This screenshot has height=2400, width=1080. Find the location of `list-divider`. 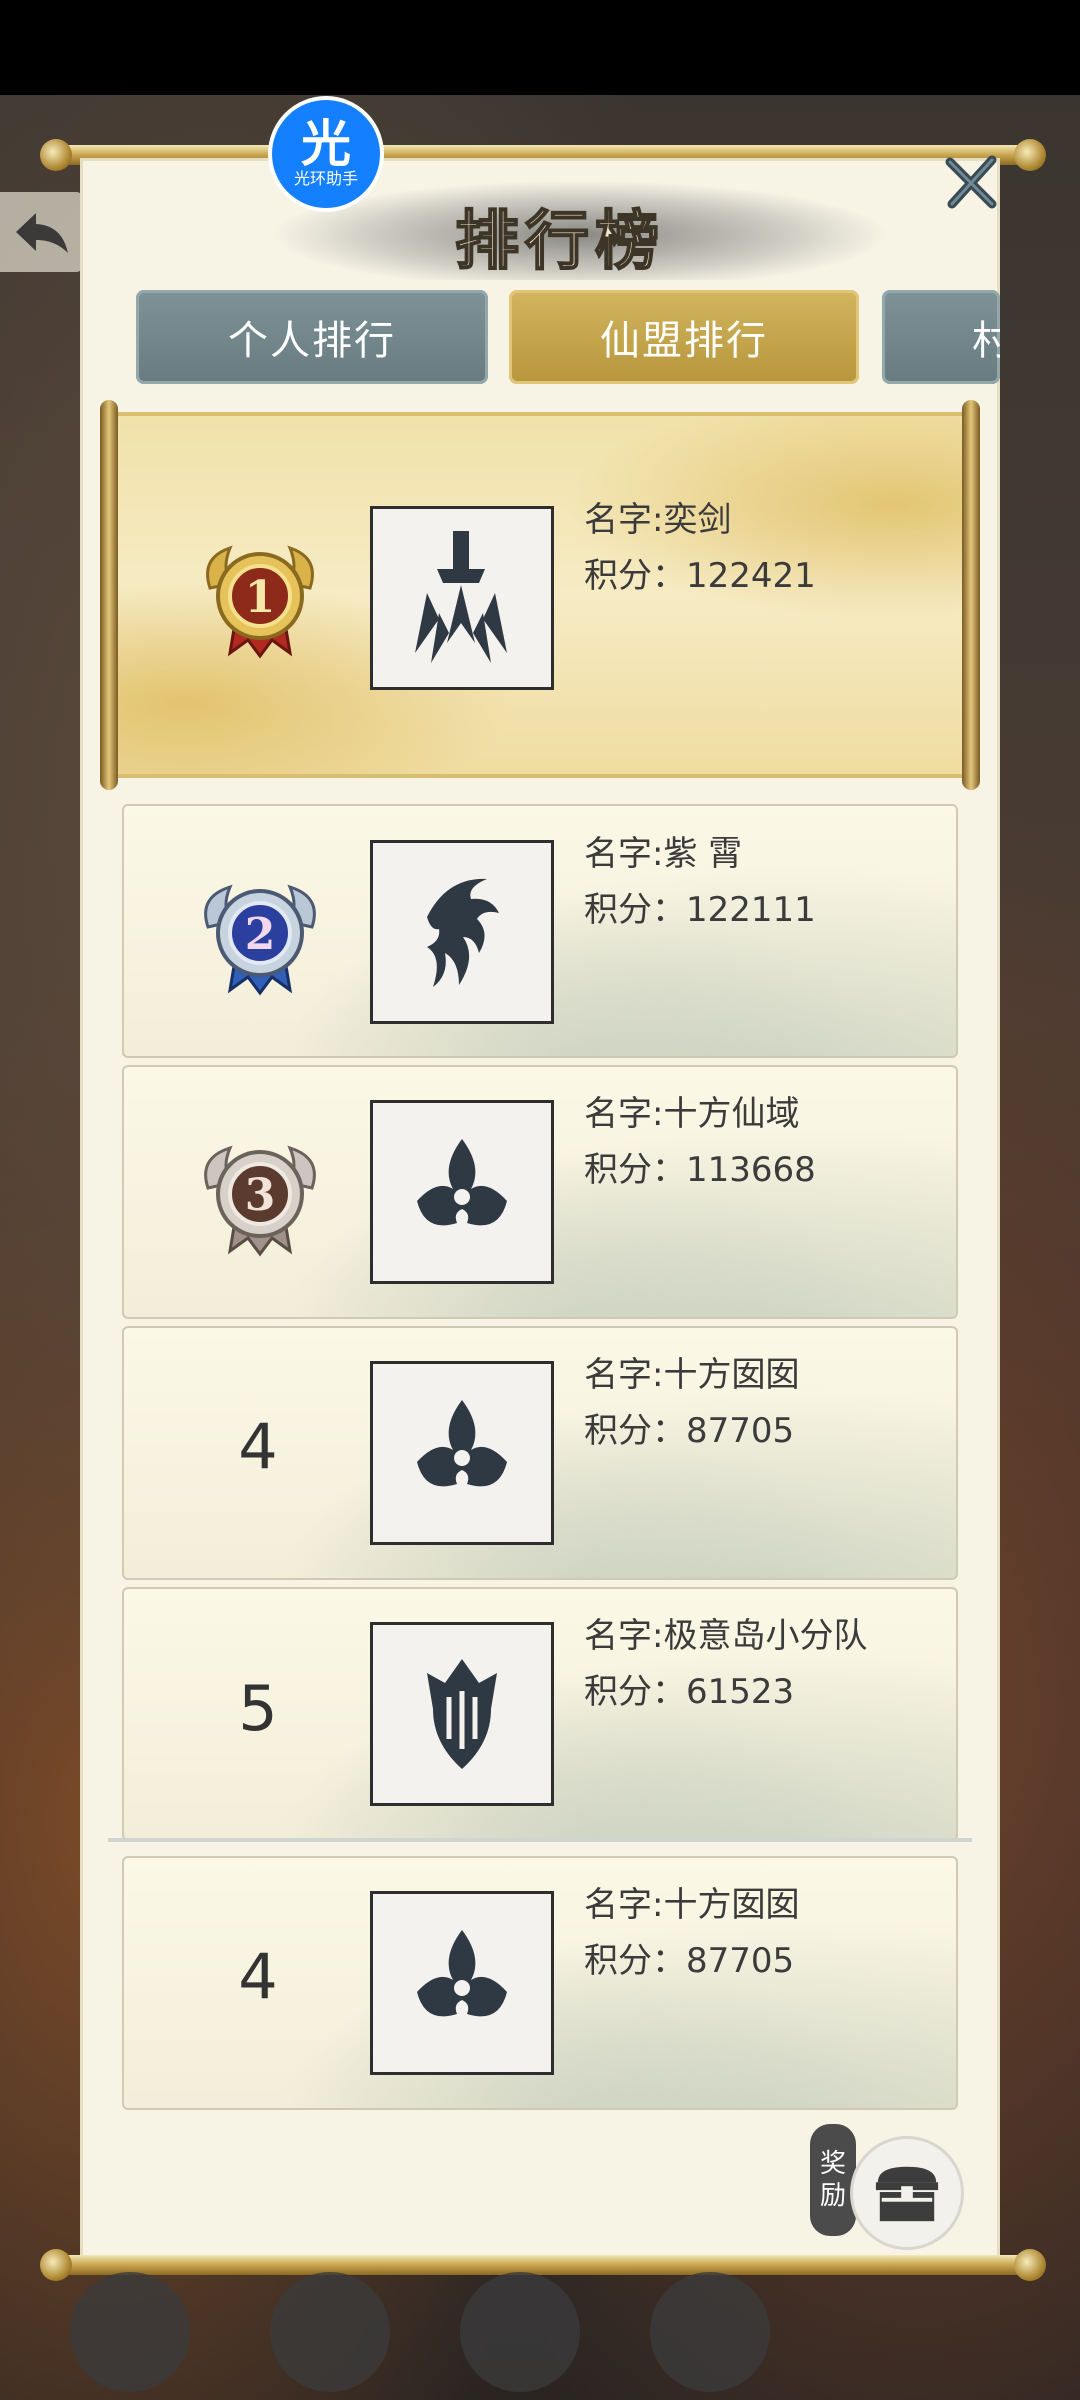

list-divider is located at coordinates (540, 1840).